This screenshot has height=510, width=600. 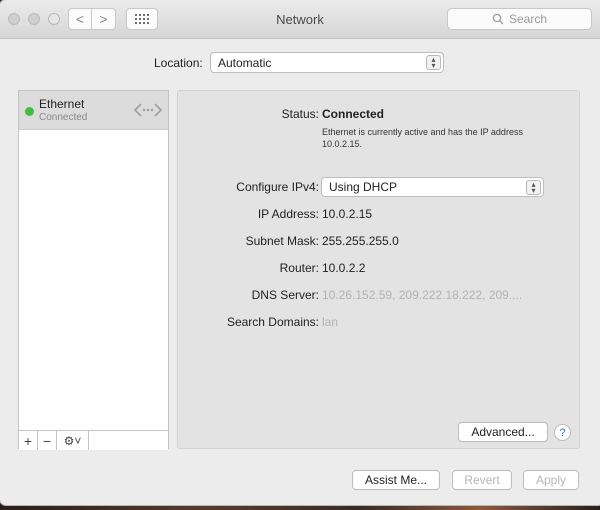 I want to click on help-icon: ?, so click(x=562, y=432).